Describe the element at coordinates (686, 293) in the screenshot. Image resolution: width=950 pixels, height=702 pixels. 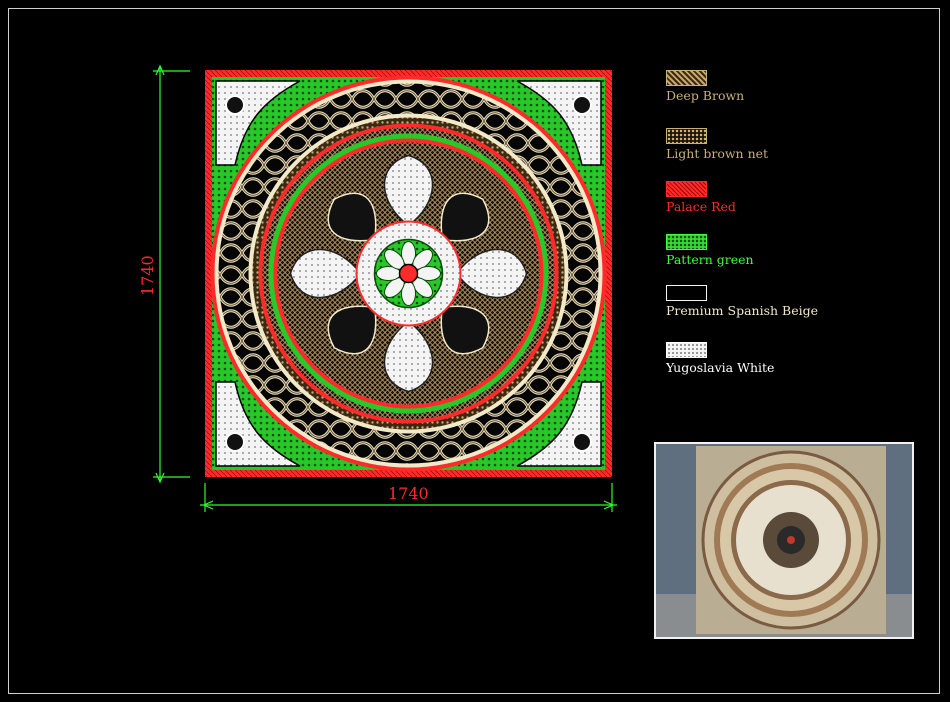
I see `beige-swatch` at that location.